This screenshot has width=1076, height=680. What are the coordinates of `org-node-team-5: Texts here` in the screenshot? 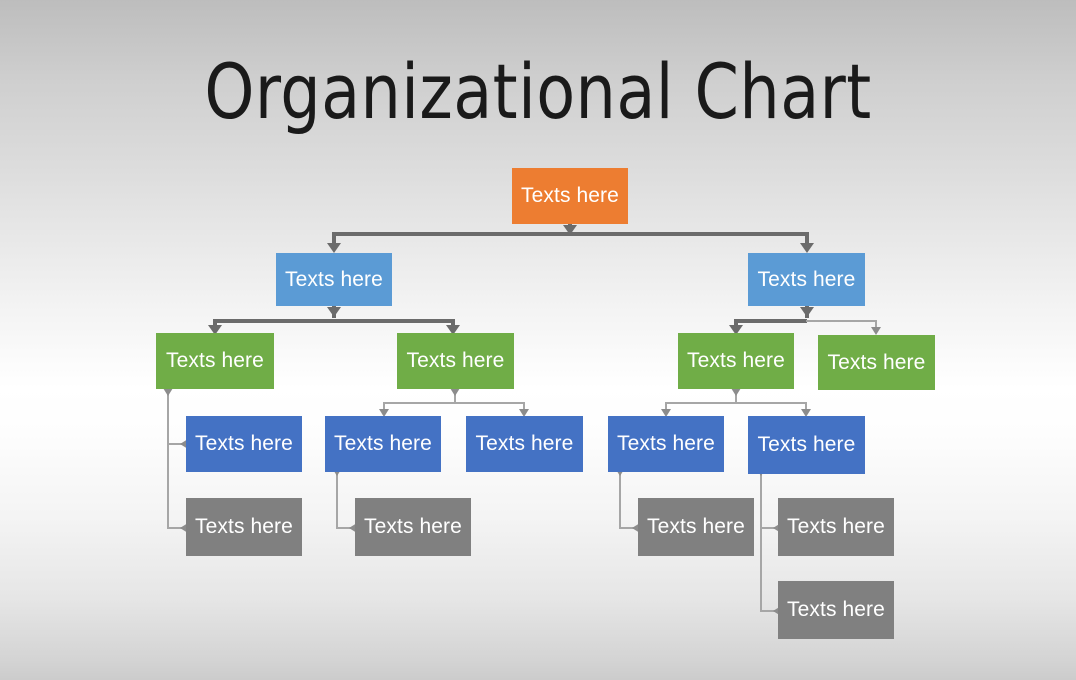 It's located at (806, 445).